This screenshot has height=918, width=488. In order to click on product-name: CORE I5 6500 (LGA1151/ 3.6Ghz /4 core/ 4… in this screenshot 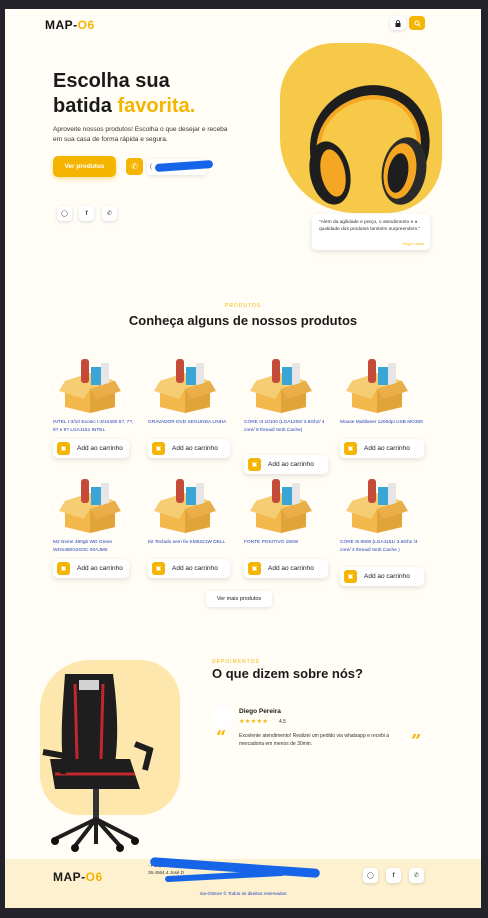, I will do `click(383, 546)`.